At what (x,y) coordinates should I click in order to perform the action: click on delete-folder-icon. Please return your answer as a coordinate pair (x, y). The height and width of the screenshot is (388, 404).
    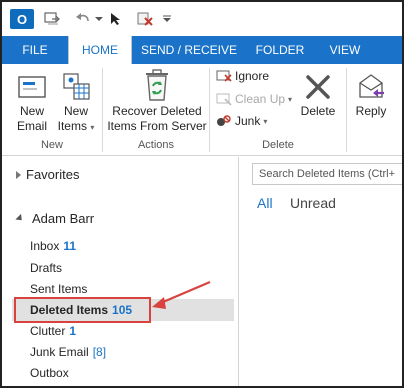
    Looking at the image, I should click on (145, 19).